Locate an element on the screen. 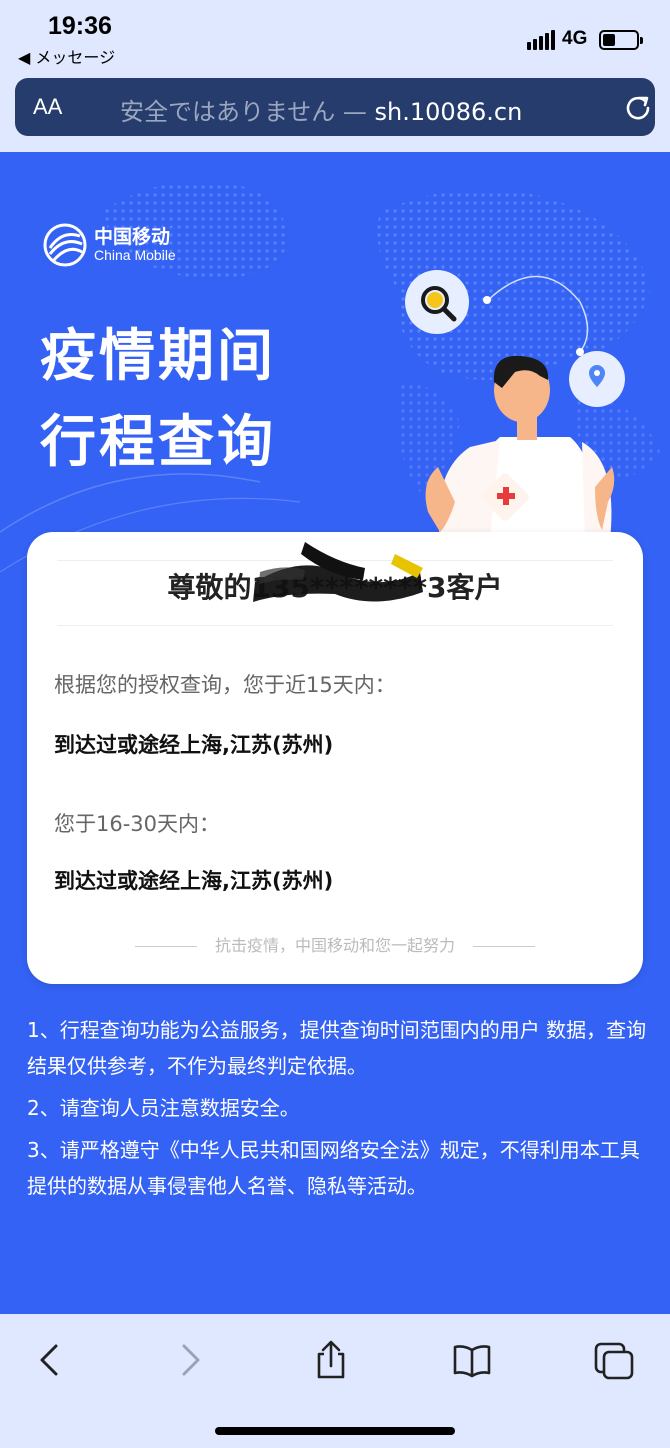 This screenshot has width=670, height=1448. query-label-16-30-days: 您于16-30天内： is located at coordinates (137, 824).